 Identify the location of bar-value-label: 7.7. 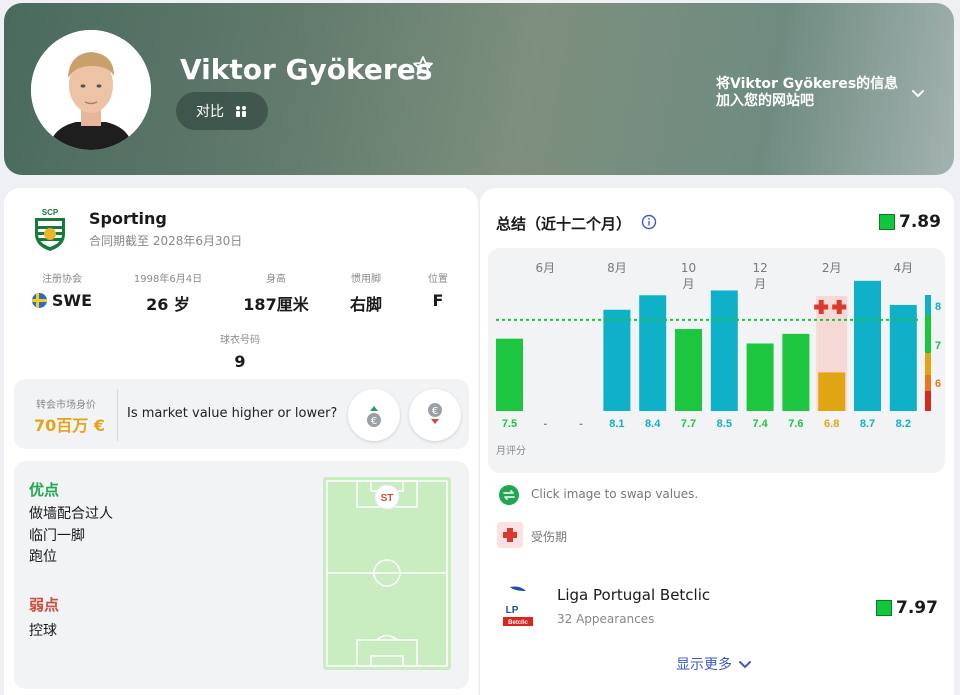
(688, 424).